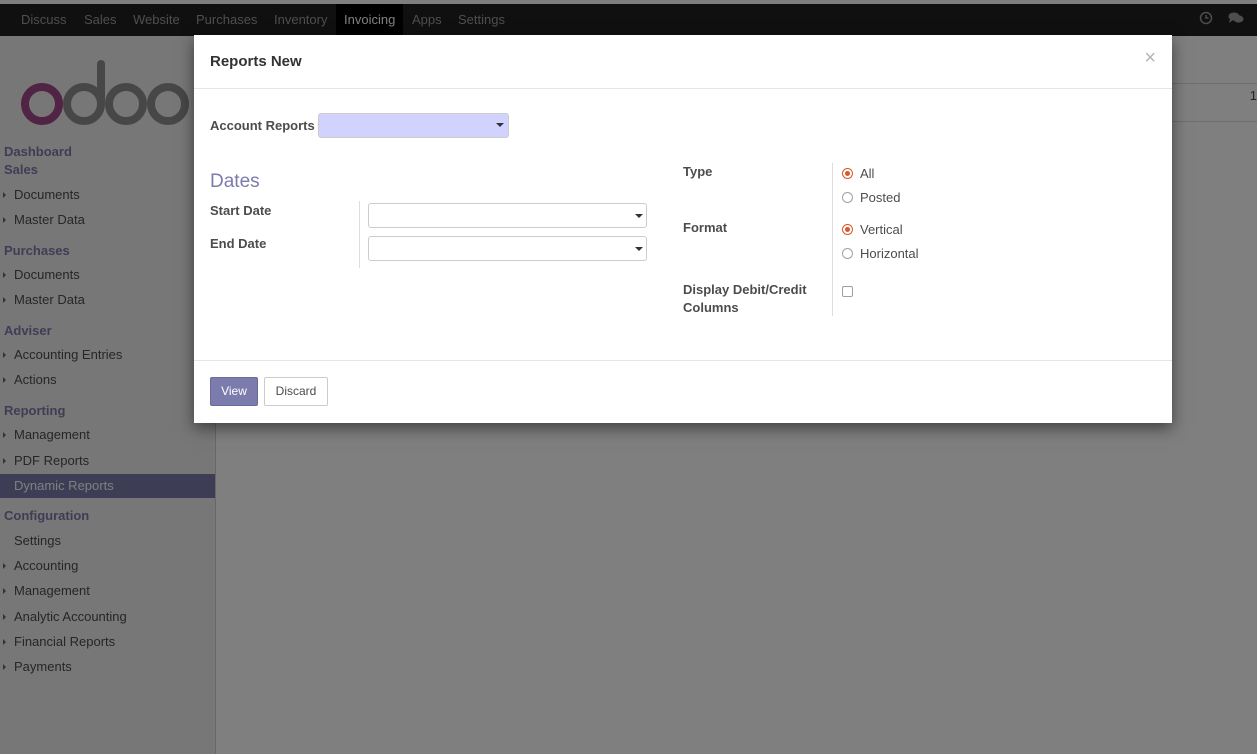  What do you see at coordinates (507, 215) in the screenshot?
I see `start-date-input` at bounding box center [507, 215].